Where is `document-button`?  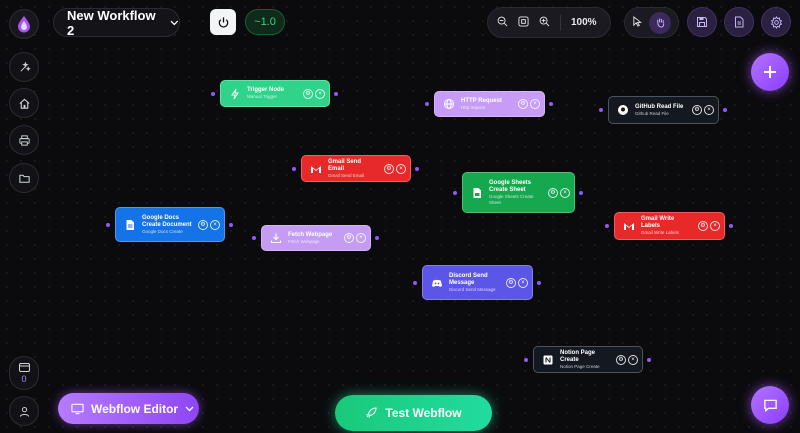
document-button is located at coordinates (739, 22).